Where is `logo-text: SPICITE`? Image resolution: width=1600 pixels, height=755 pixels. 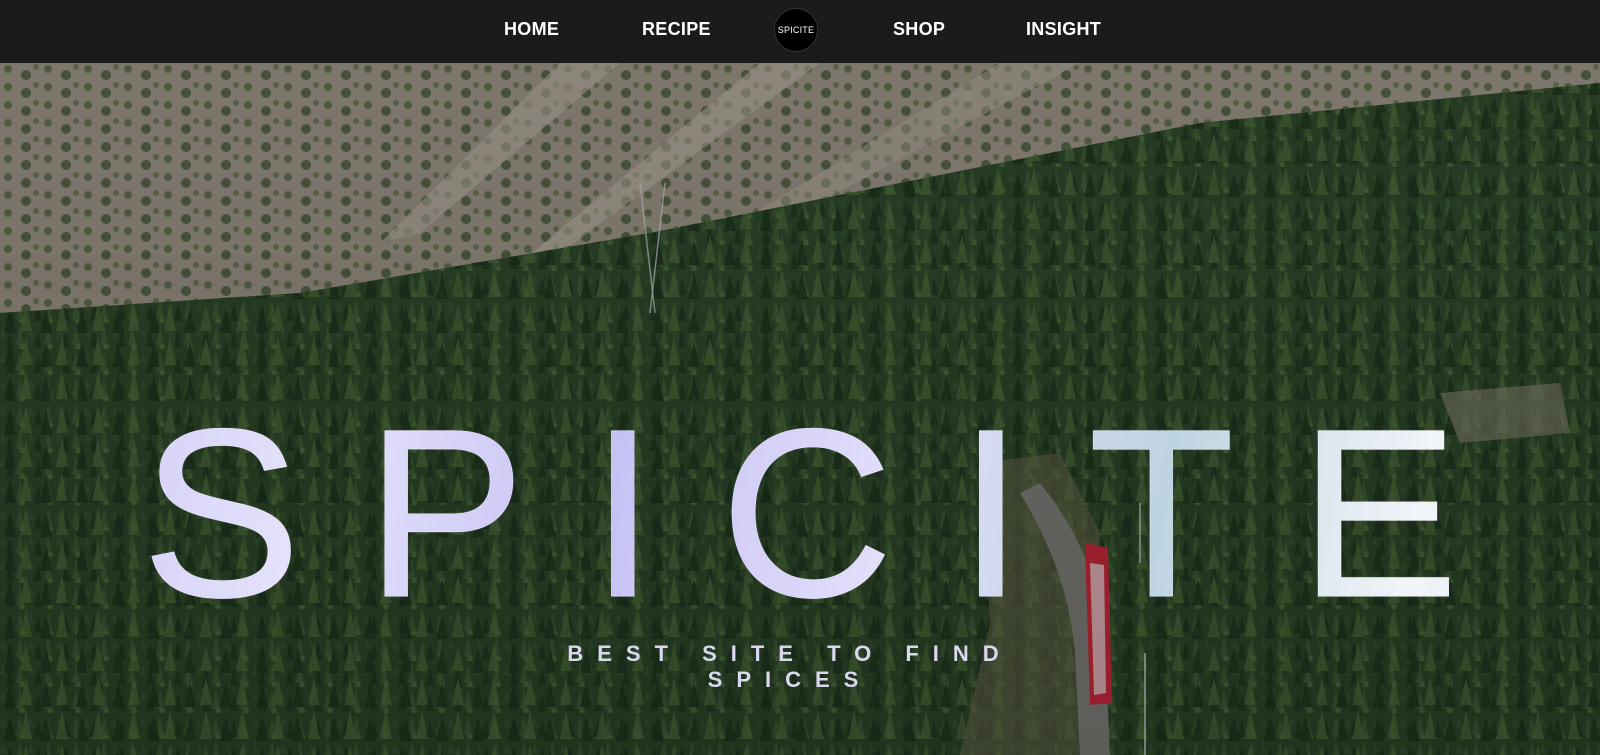 logo-text: SPICITE is located at coordinates (796, 30).